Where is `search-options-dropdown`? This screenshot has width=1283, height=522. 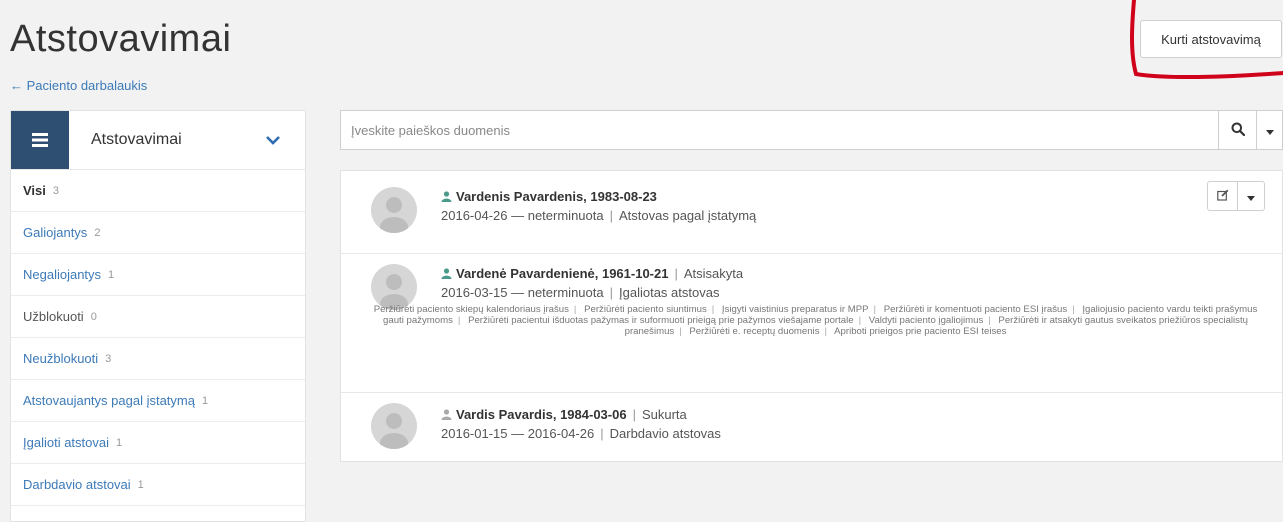 search-options-dropdown is located at coordinates (1269, 130).